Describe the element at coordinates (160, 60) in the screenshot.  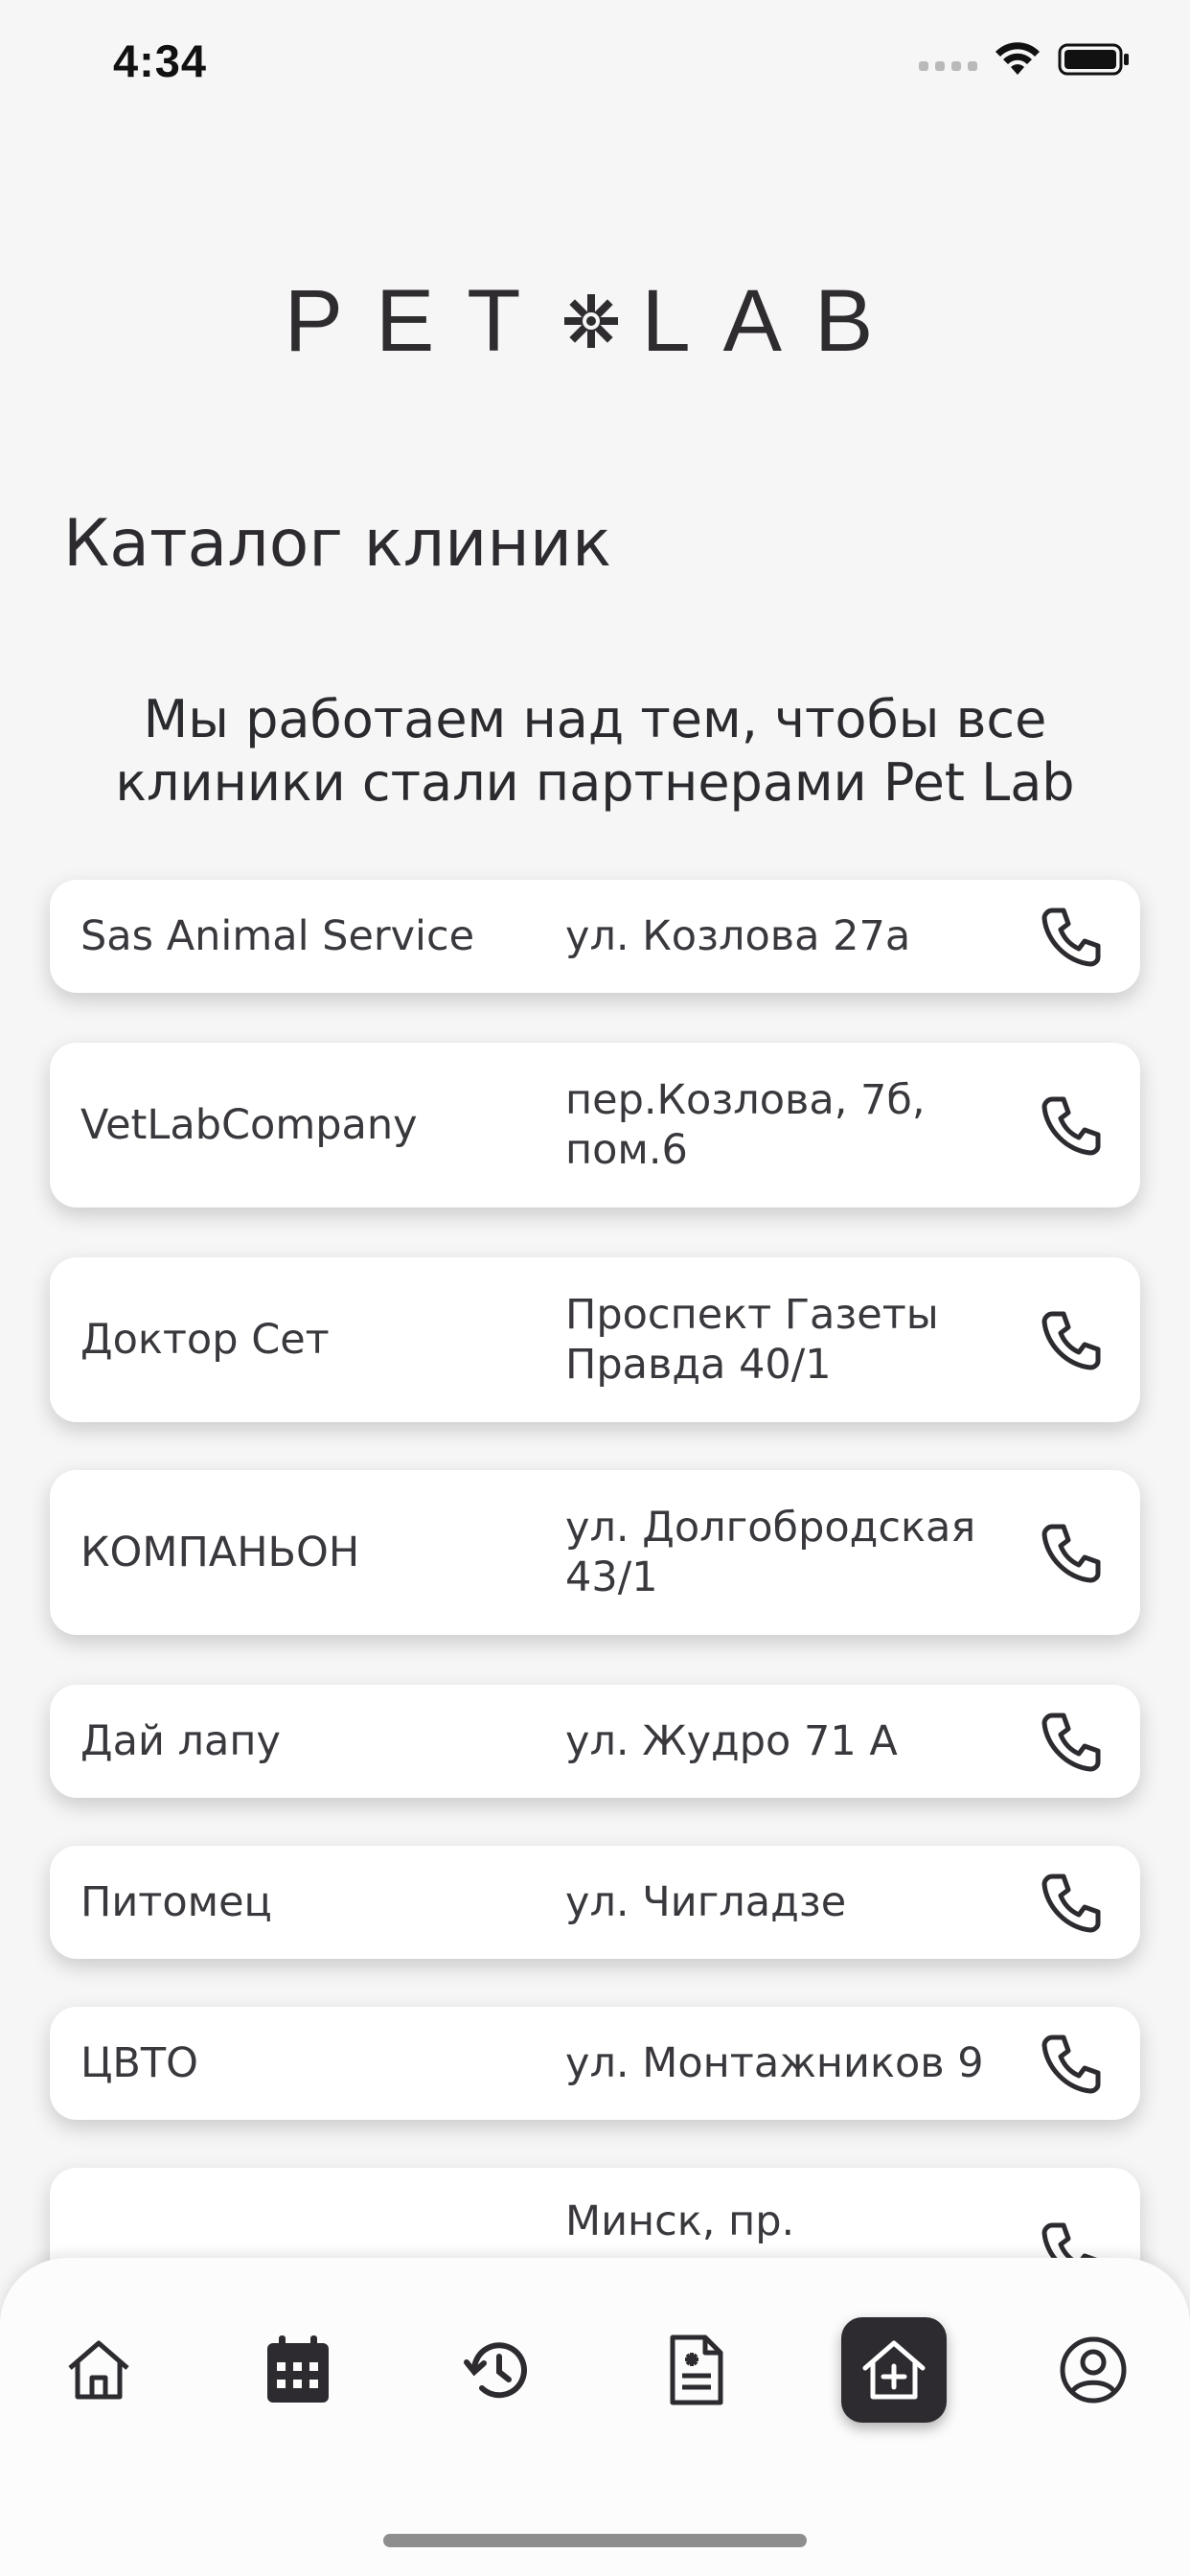
I see `status-time: 4:34` at that location.